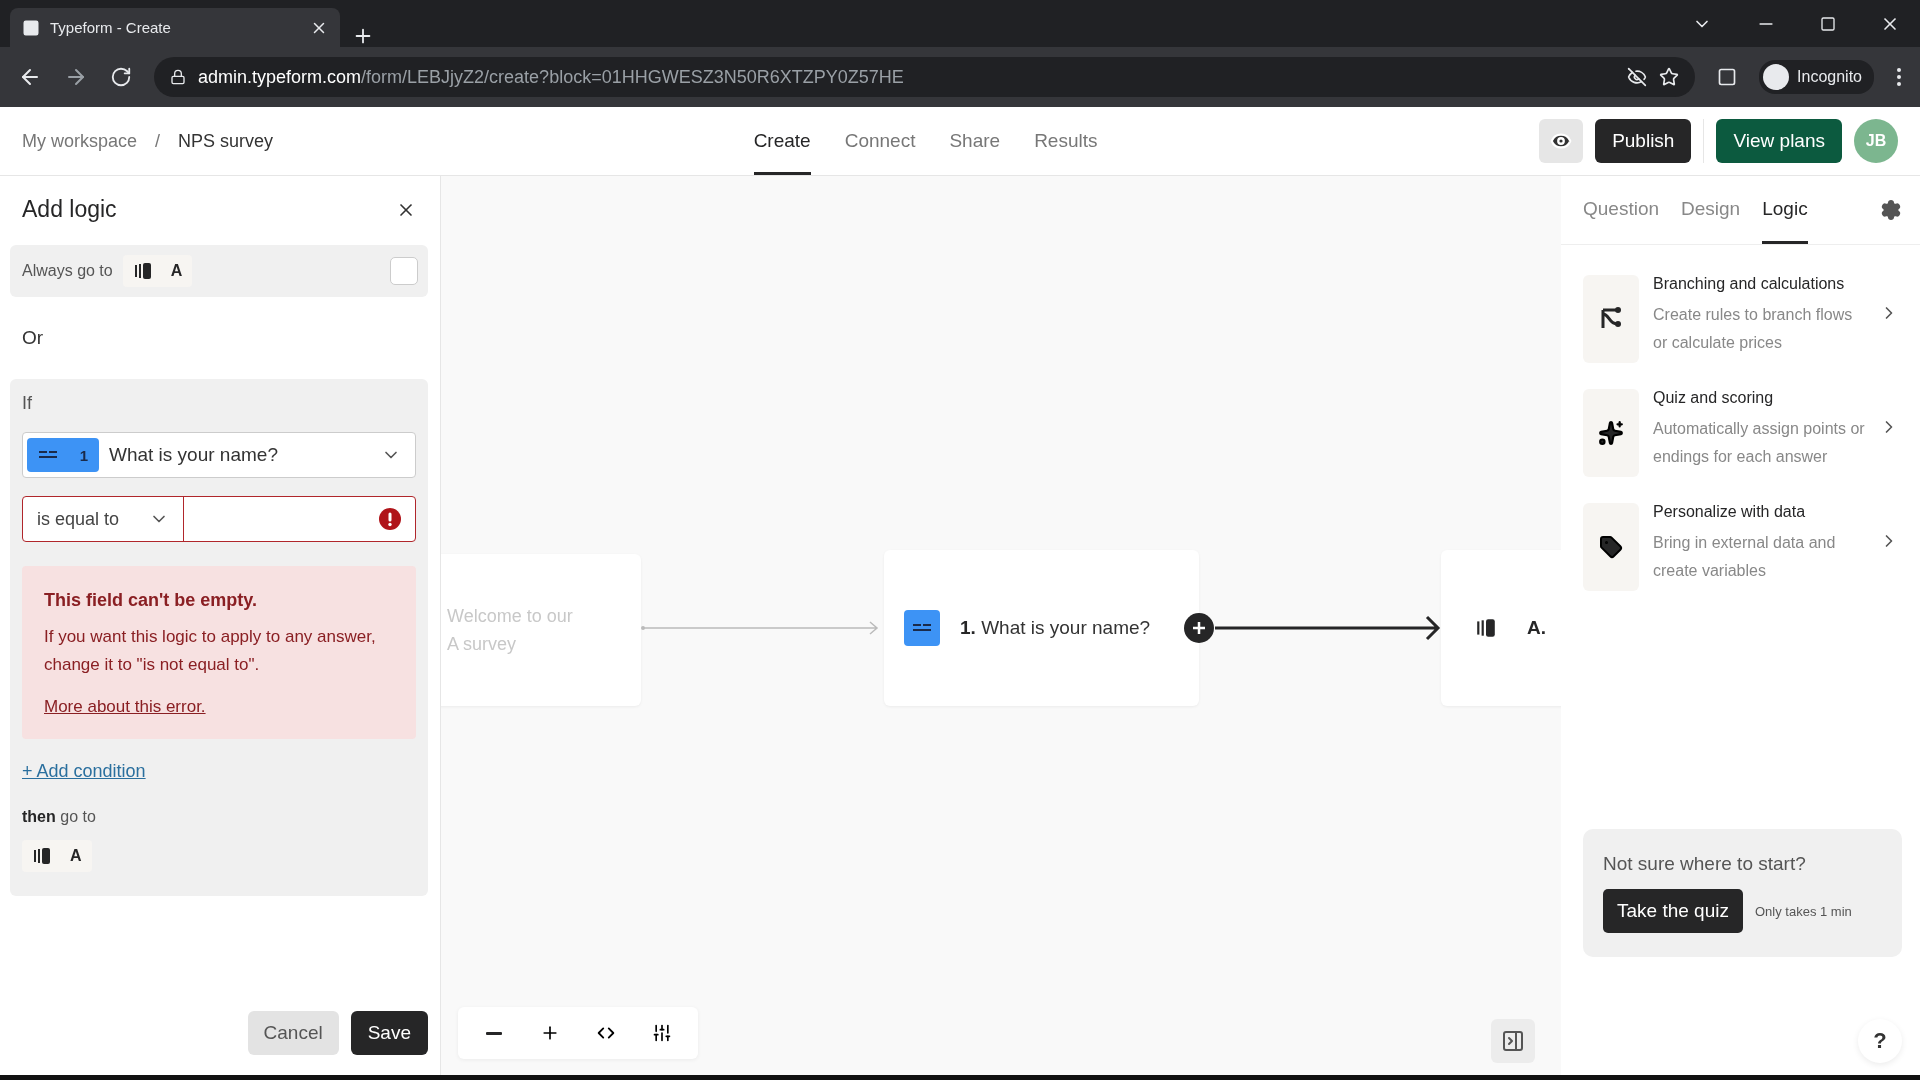 This screenshot has width=1920, height=1080. Describe the element at coordinates (63, 455) in the screenshot. I see `question-badge: 1` at that location.